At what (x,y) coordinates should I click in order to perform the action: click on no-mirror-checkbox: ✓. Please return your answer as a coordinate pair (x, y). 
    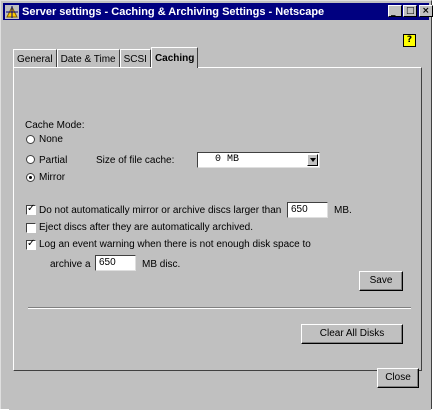
    Looking at the image, I should click on (31, 209).